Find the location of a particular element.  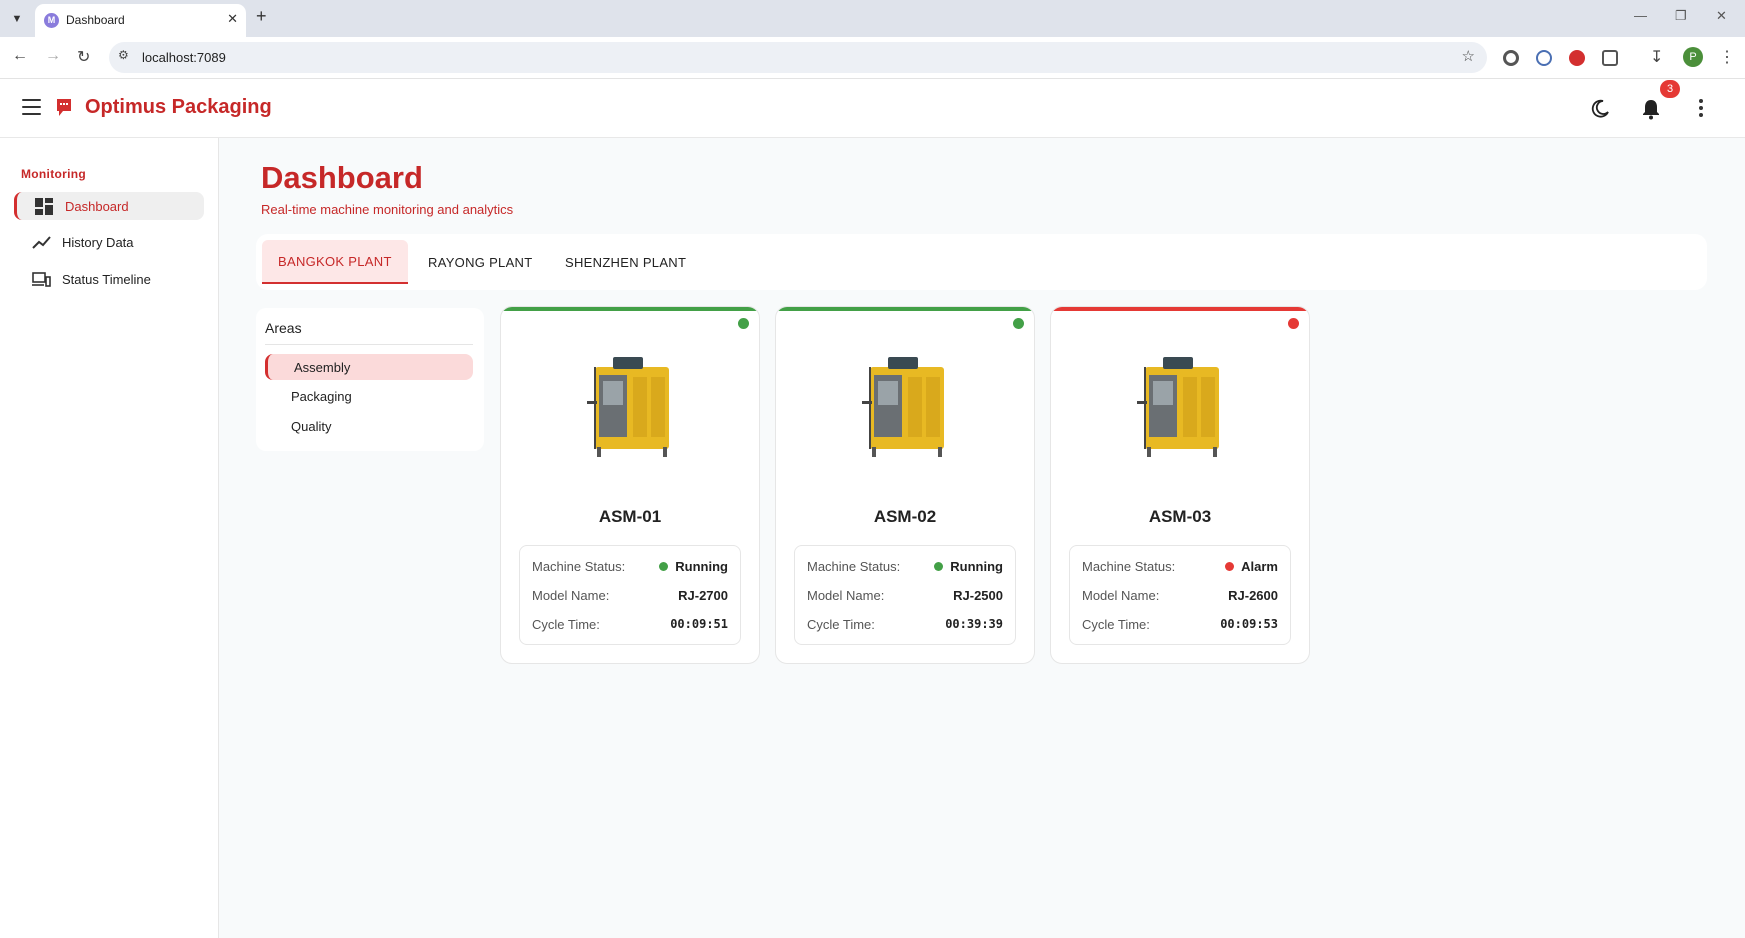

sidebar-item-label: Dashboard is located at coordinates (97, 206).